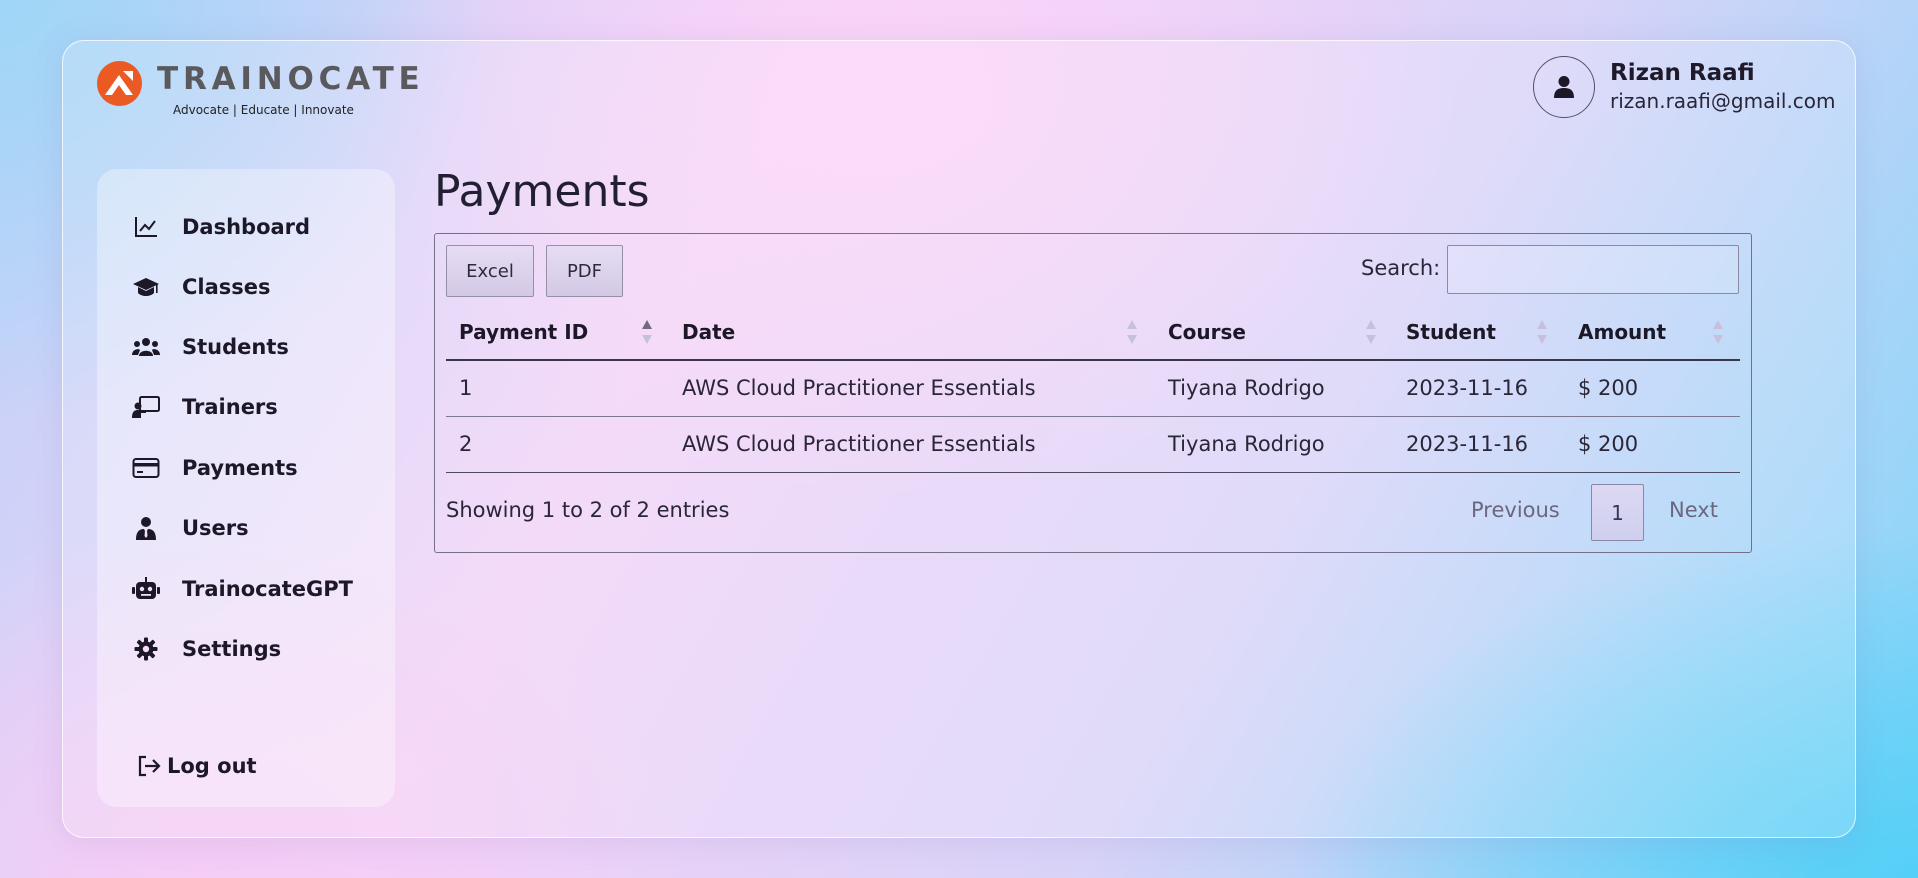 The height and width of the screenshot is (878, 1918). I want to click on column-header-student: Student, so click(1451, 332).